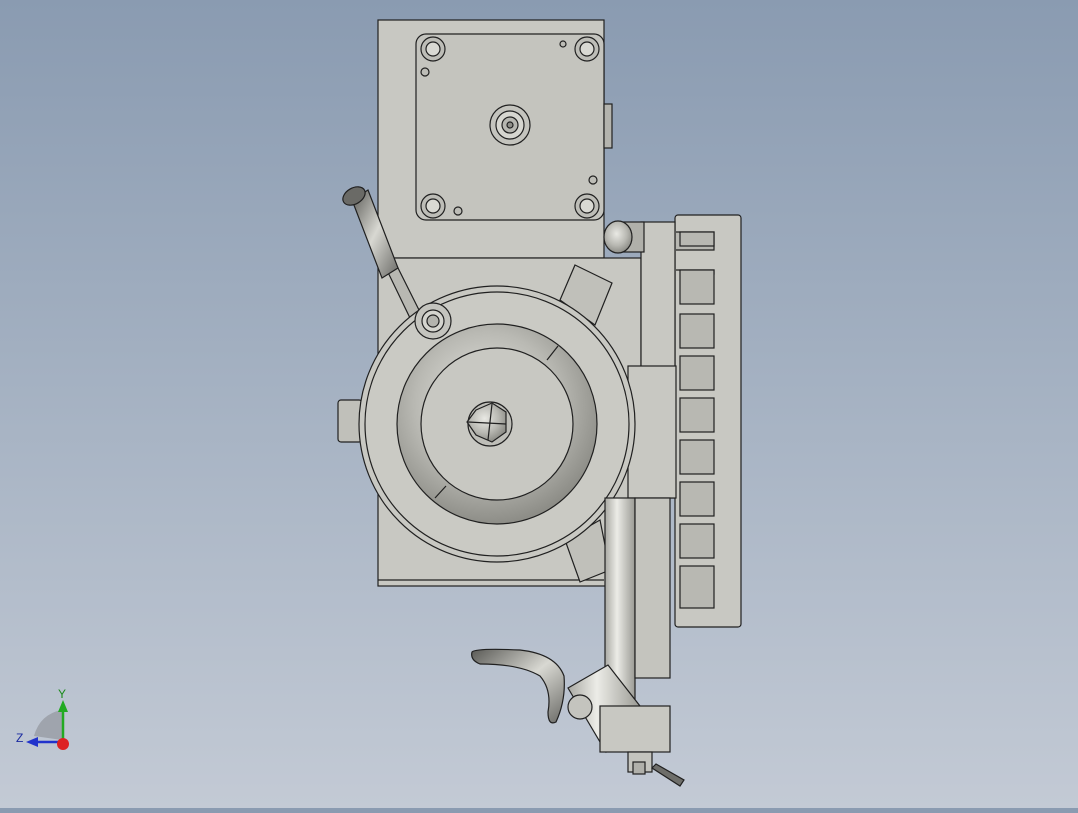 The image size is (1078, 813). Describe the element at coordinates (20, 738) in the screenshot. I see `triad-z-label: Z` at that location.